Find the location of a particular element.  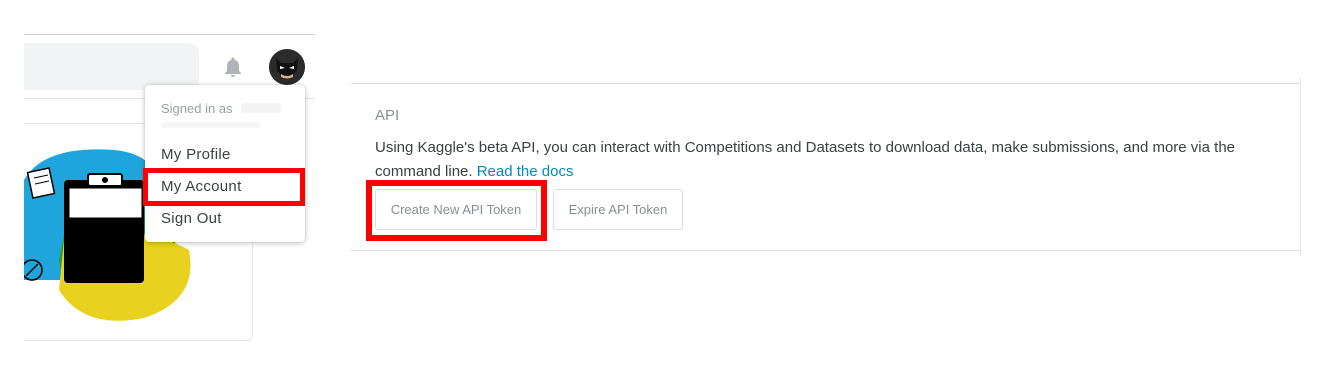

read-the-docs-link: Read the docs is located at coordinates (525, 171).